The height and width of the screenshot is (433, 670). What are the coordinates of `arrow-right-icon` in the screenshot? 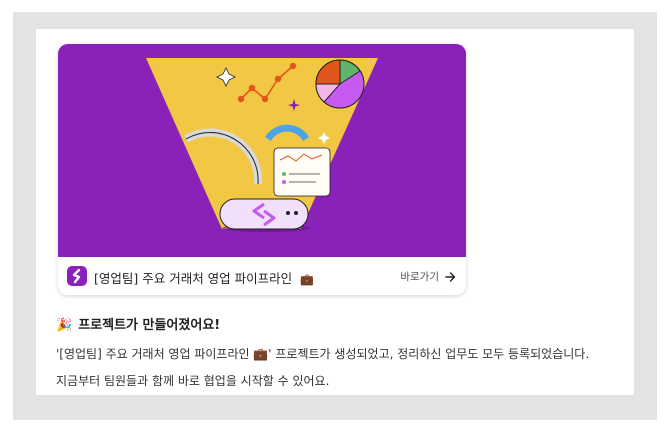 It's located at (450, 276).